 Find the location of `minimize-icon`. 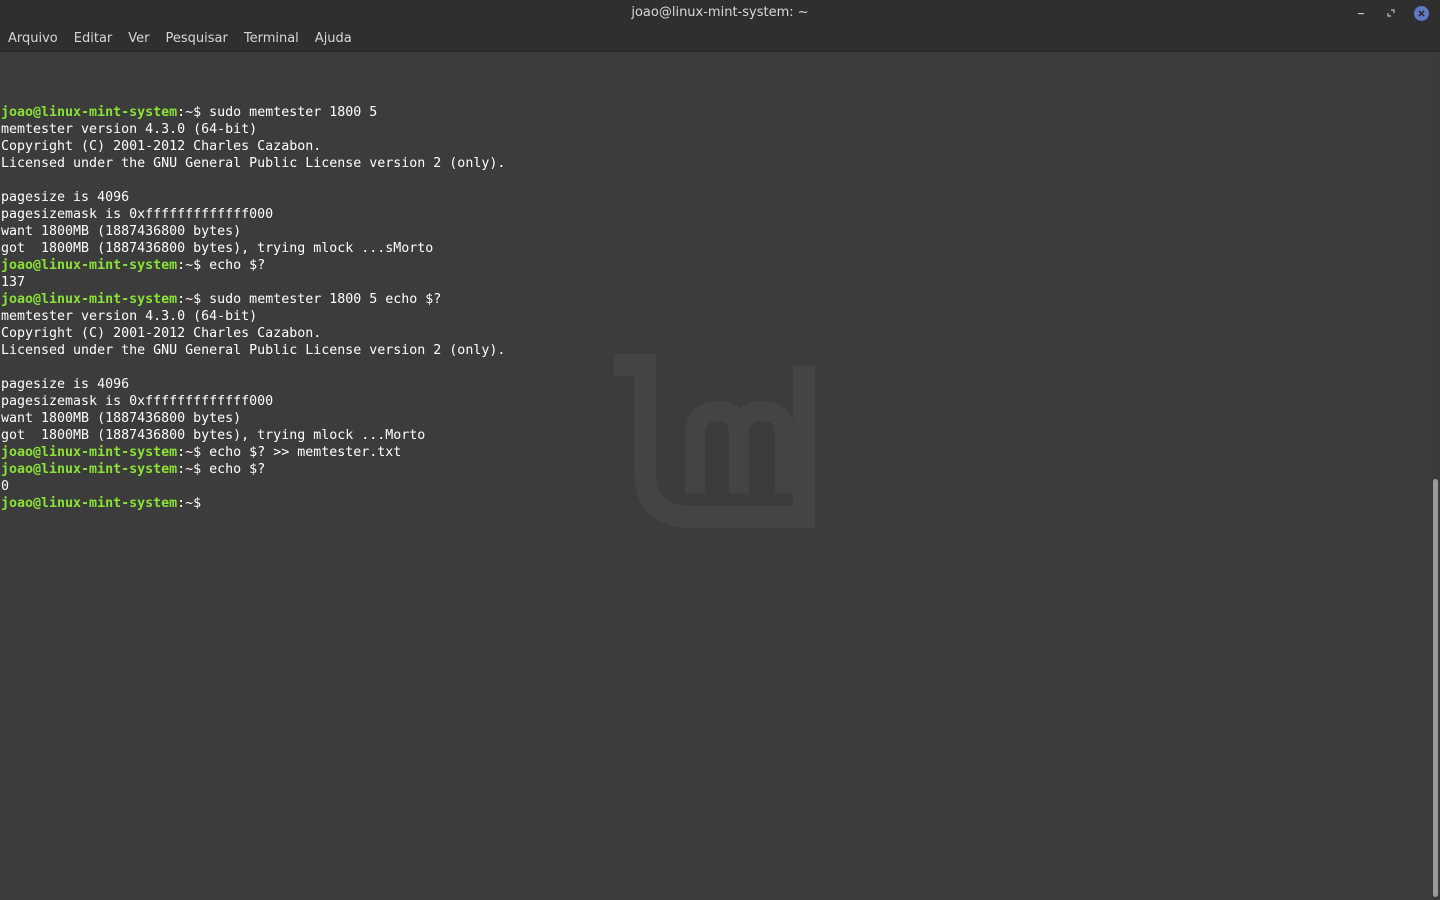

minimize-icon is located at coordinates (1361, 14).